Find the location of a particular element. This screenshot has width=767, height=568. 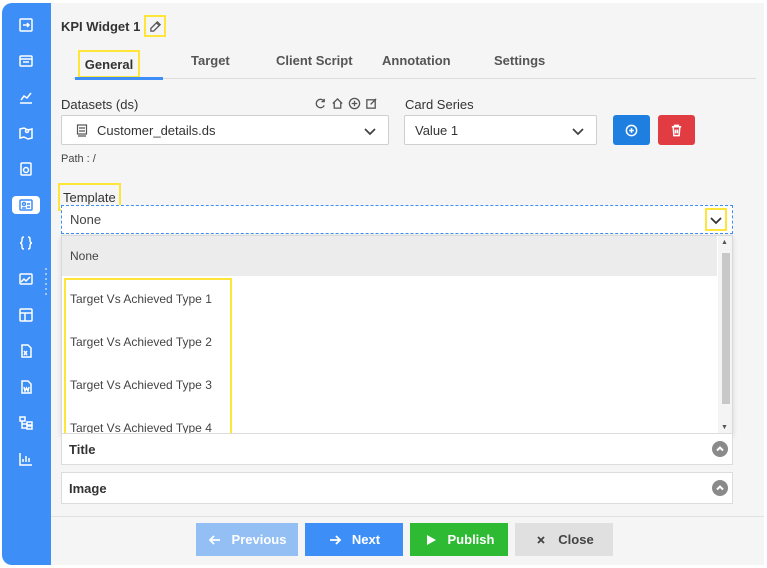

datasets-select: Customer_details.ds is located at coordinates (225, 130).